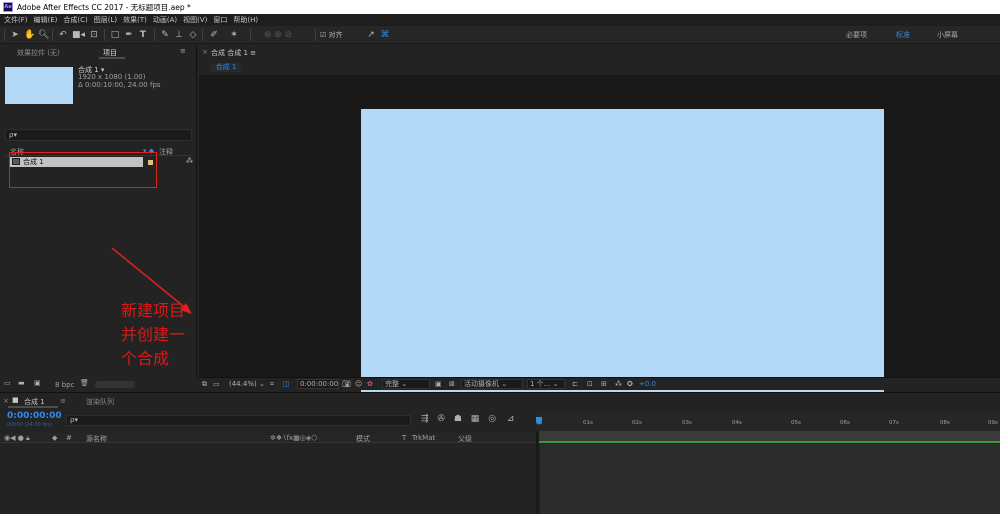  I want to click on snapshot-icon: 📷︎, so click(346, 384).